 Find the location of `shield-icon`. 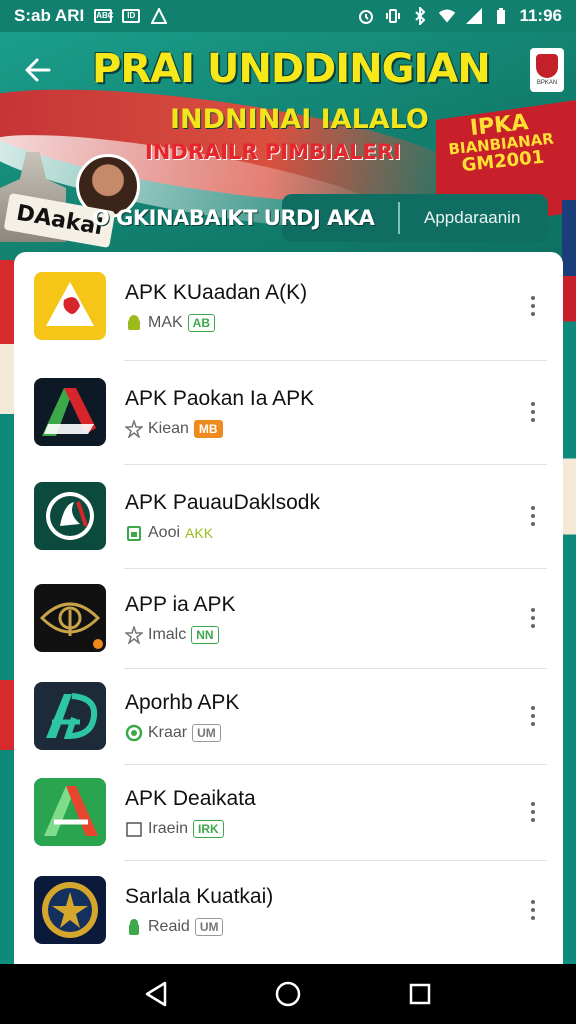

shield-icon is located at coordinates (547, 66).